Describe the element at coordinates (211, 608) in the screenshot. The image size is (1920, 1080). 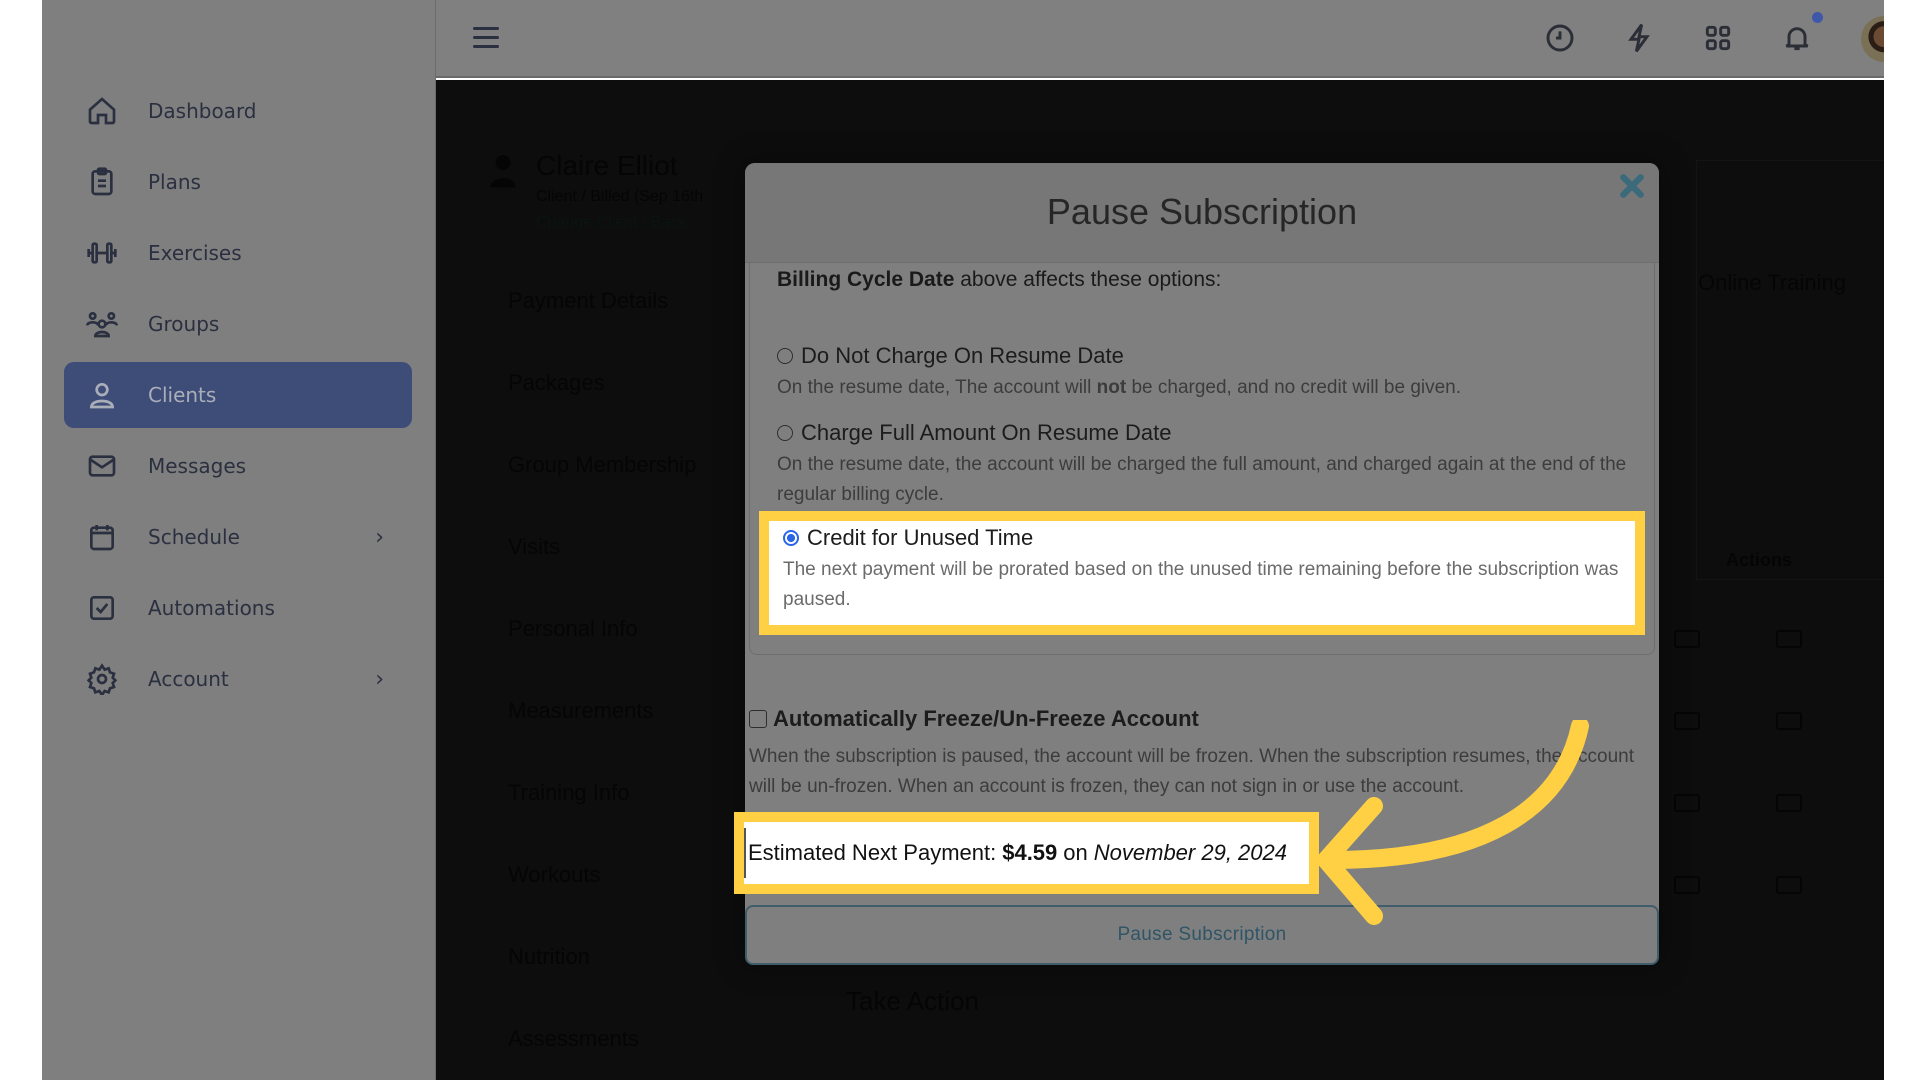
I see `sidebar-item-label: Automations` at that location.